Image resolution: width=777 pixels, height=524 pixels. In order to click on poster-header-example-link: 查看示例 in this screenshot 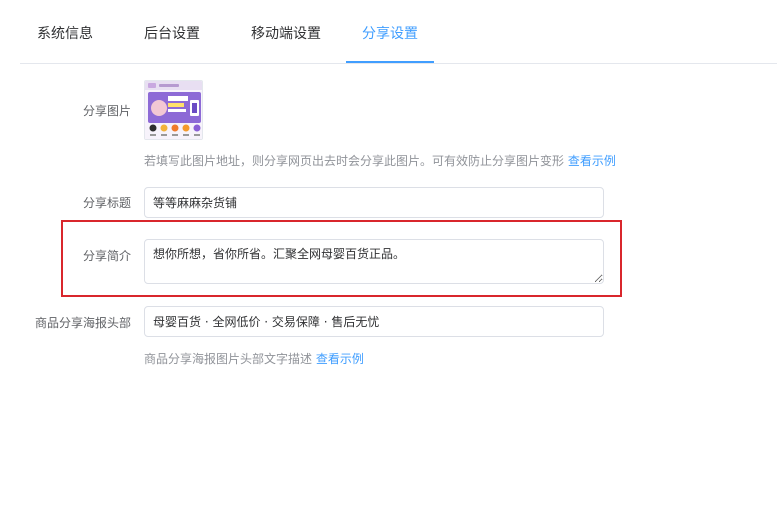, I will do `click(340, 359)`.